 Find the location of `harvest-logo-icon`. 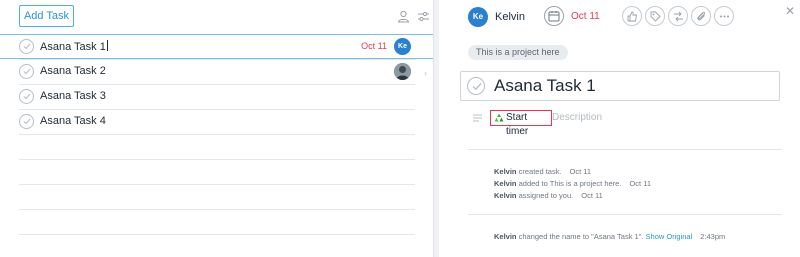

harvest-logo-icon is located at coordinates (499, 117).